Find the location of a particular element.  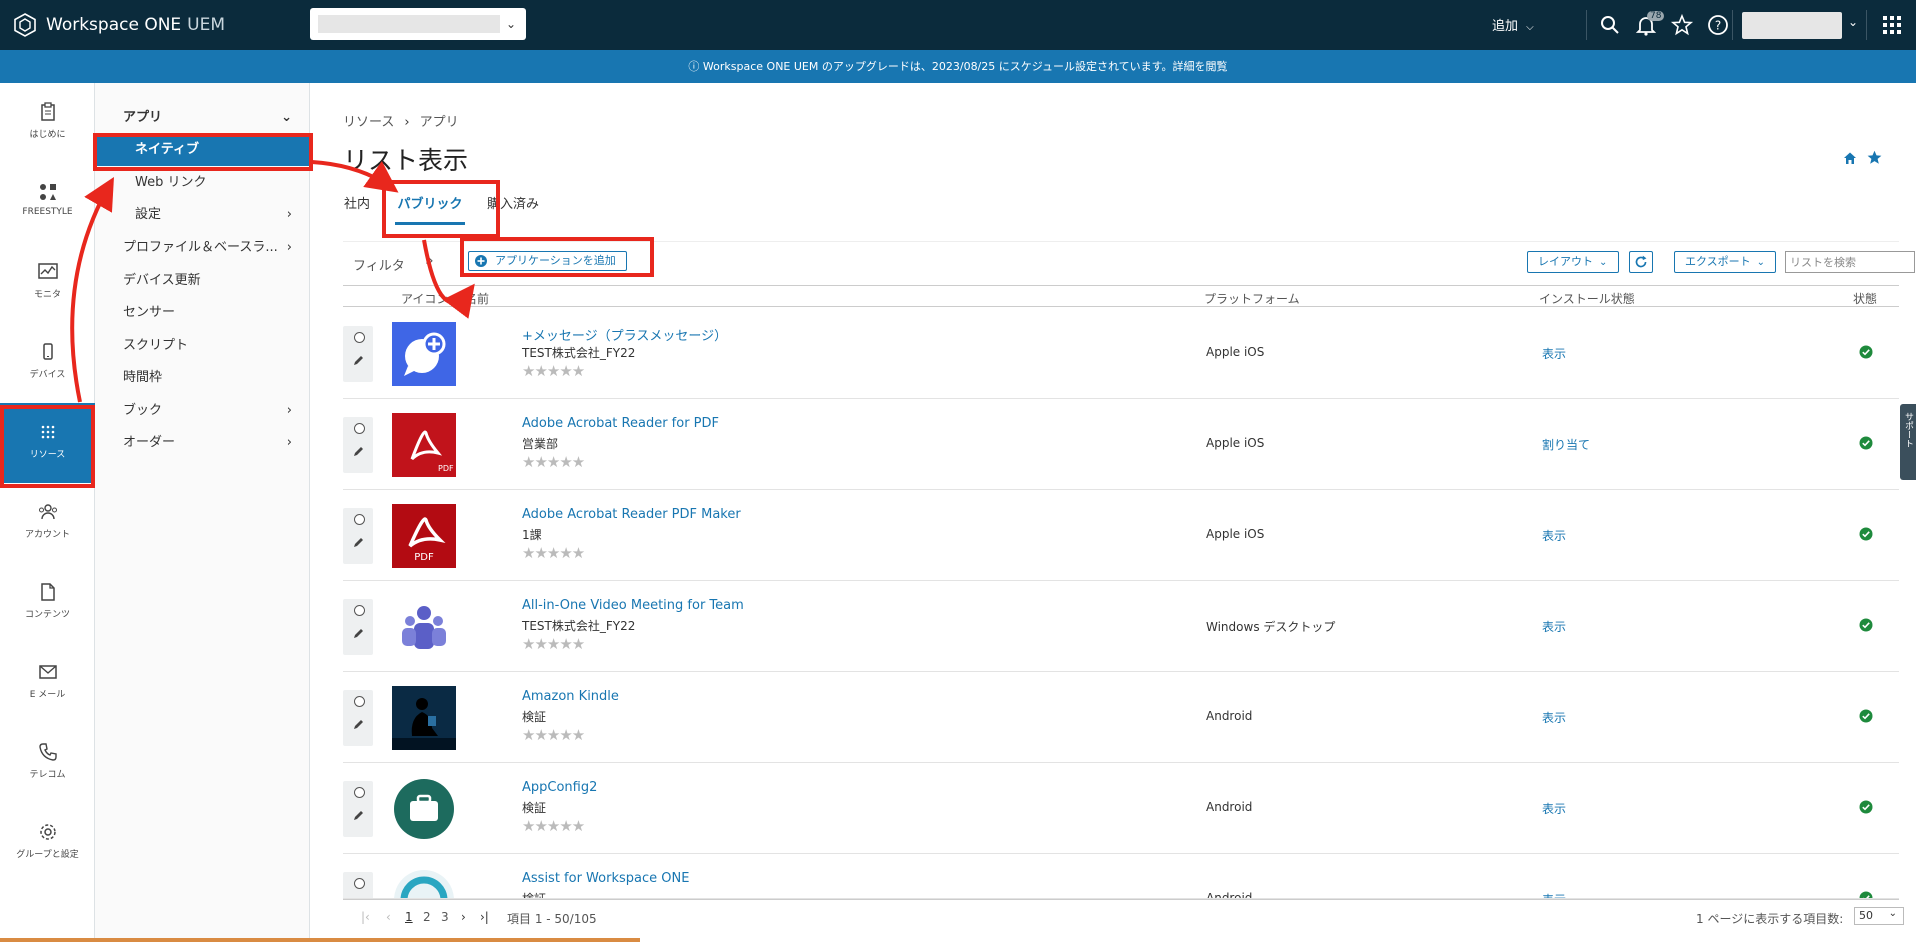

subnav-item-scripts: スクリプト is located at coordinates (202, 346).